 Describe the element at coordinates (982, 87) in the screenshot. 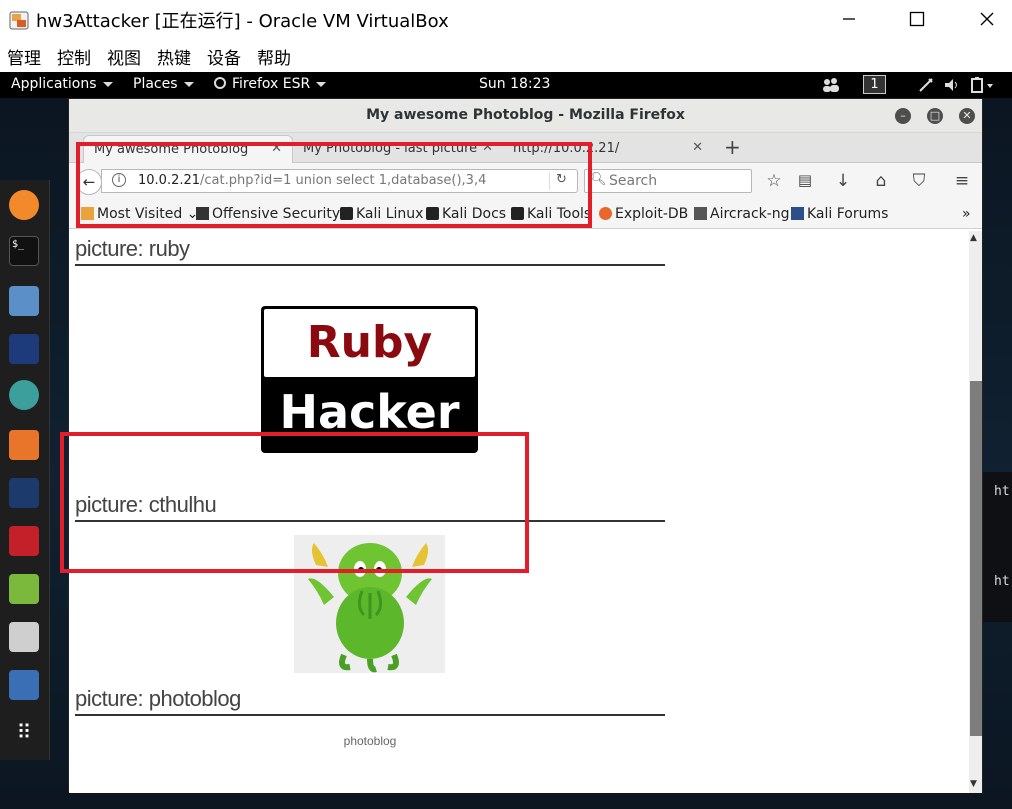

I see `power-icon` at that location.